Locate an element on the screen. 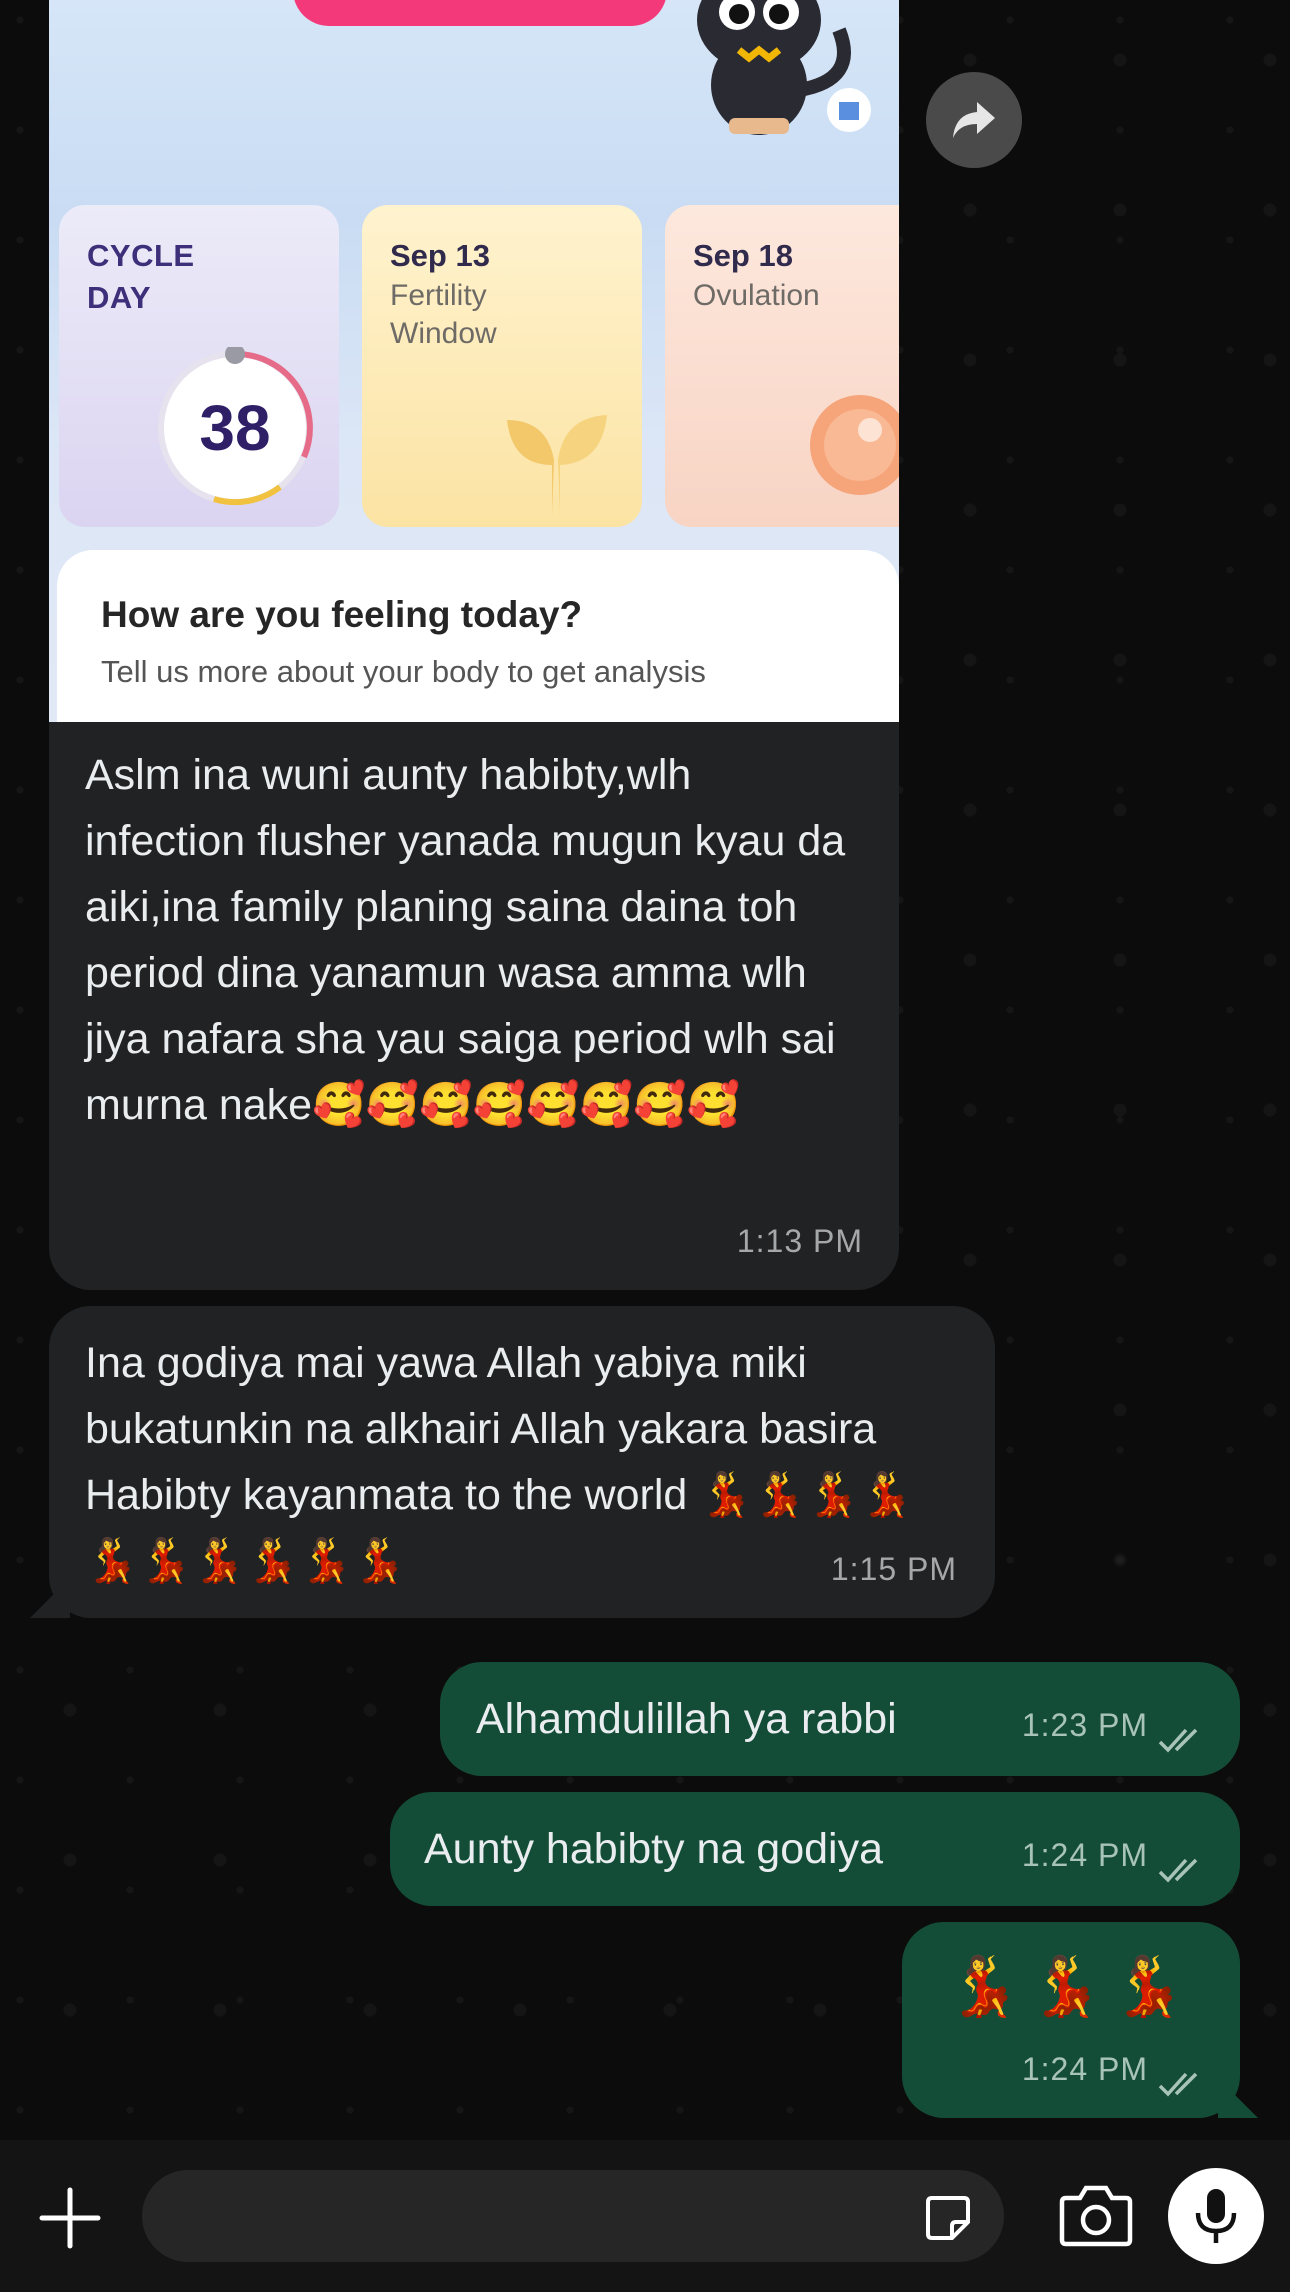  microphone-icon is located at coordinates (1216, 2216).